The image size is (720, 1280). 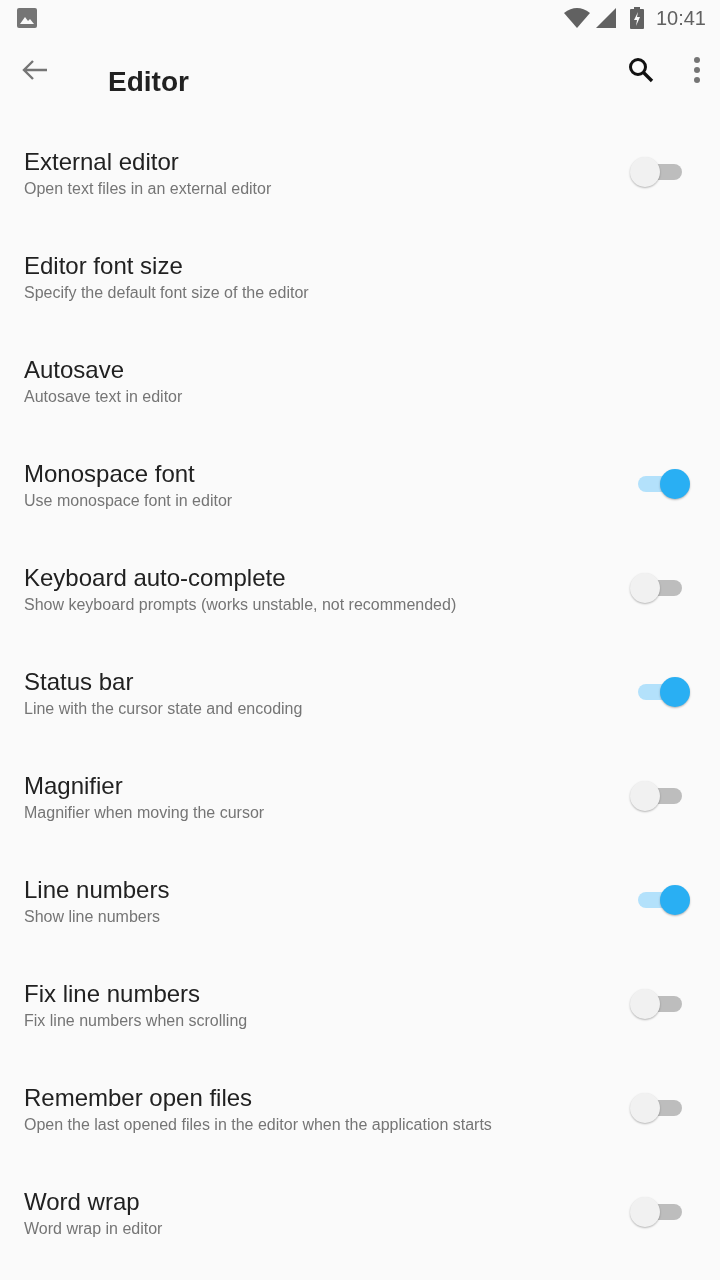 I want to click on setting-description: Magnifier when moving the cursor, so click(x=145, y=813).